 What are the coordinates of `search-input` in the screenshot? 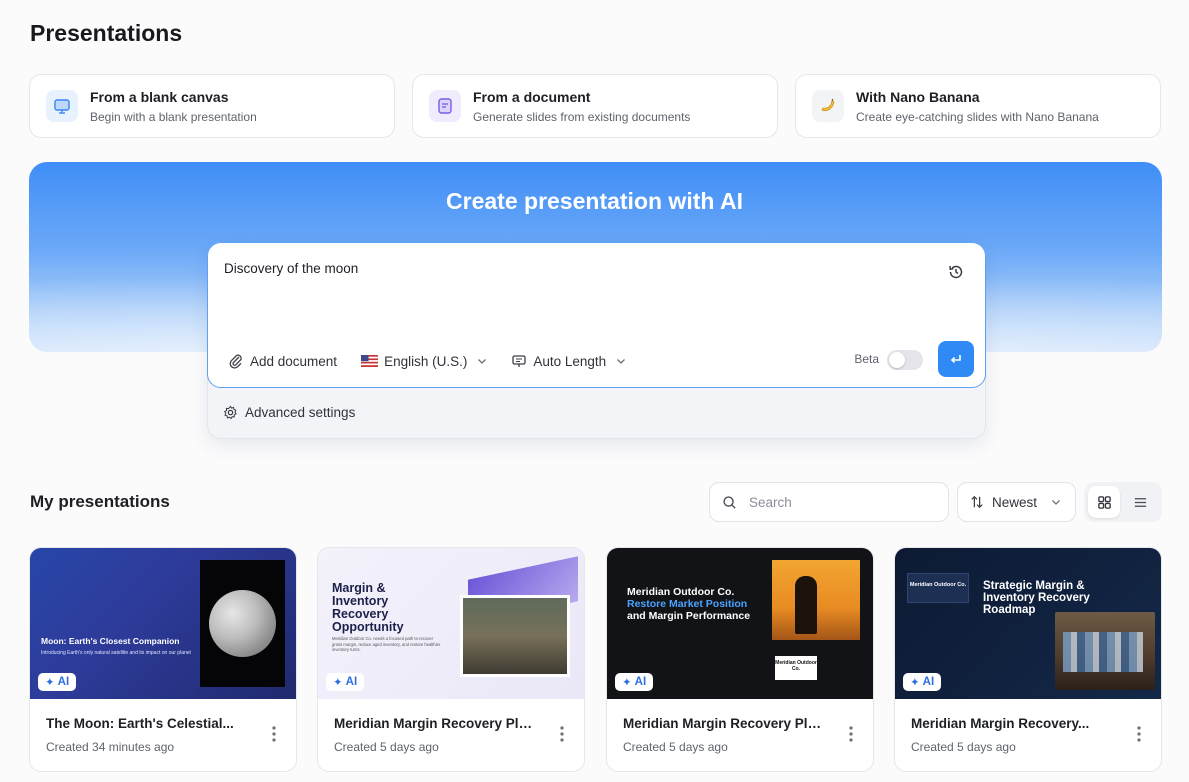 It's located at (834, 502).